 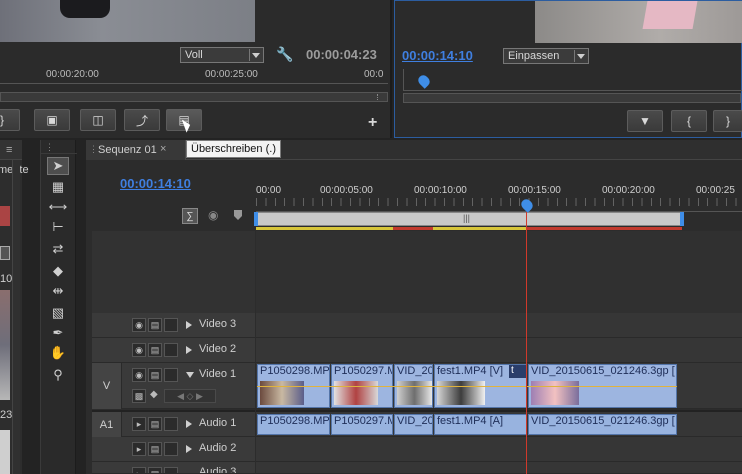 What do you see at coordinates (213, 215) in the screenshot?
I see `link-icon: ◉` at bounding box center [213, 215].